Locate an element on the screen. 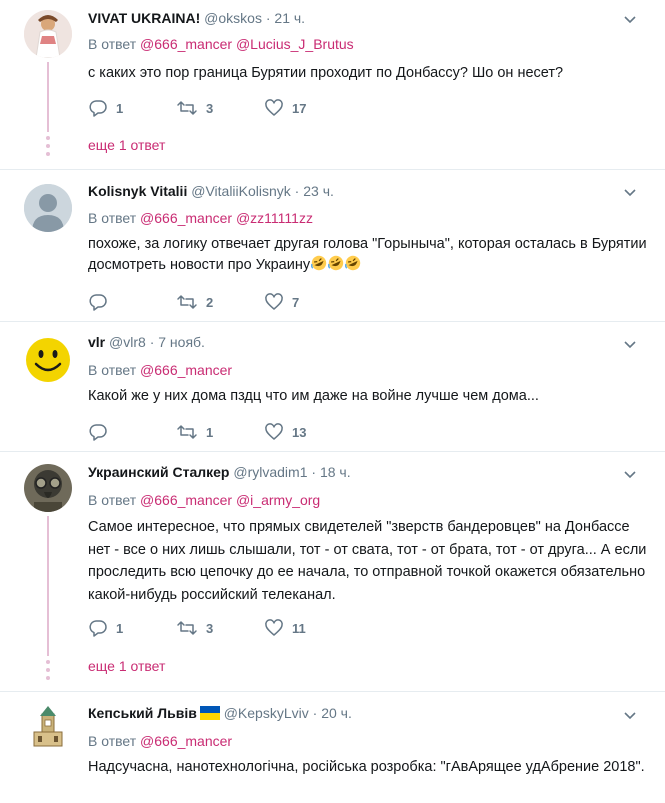 The width and height of the screenshot is (665, 803). user-handle: @okskos is located at coordinates (233, 18).